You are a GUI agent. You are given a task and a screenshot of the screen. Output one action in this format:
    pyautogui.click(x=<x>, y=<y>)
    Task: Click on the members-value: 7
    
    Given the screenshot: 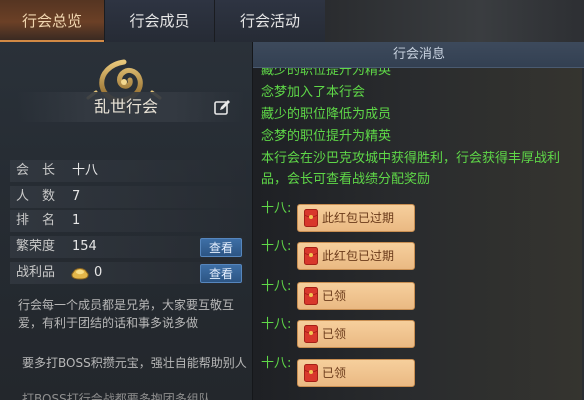 What is the action you would take?
    pyautogui.click(x=76, y=196)
    